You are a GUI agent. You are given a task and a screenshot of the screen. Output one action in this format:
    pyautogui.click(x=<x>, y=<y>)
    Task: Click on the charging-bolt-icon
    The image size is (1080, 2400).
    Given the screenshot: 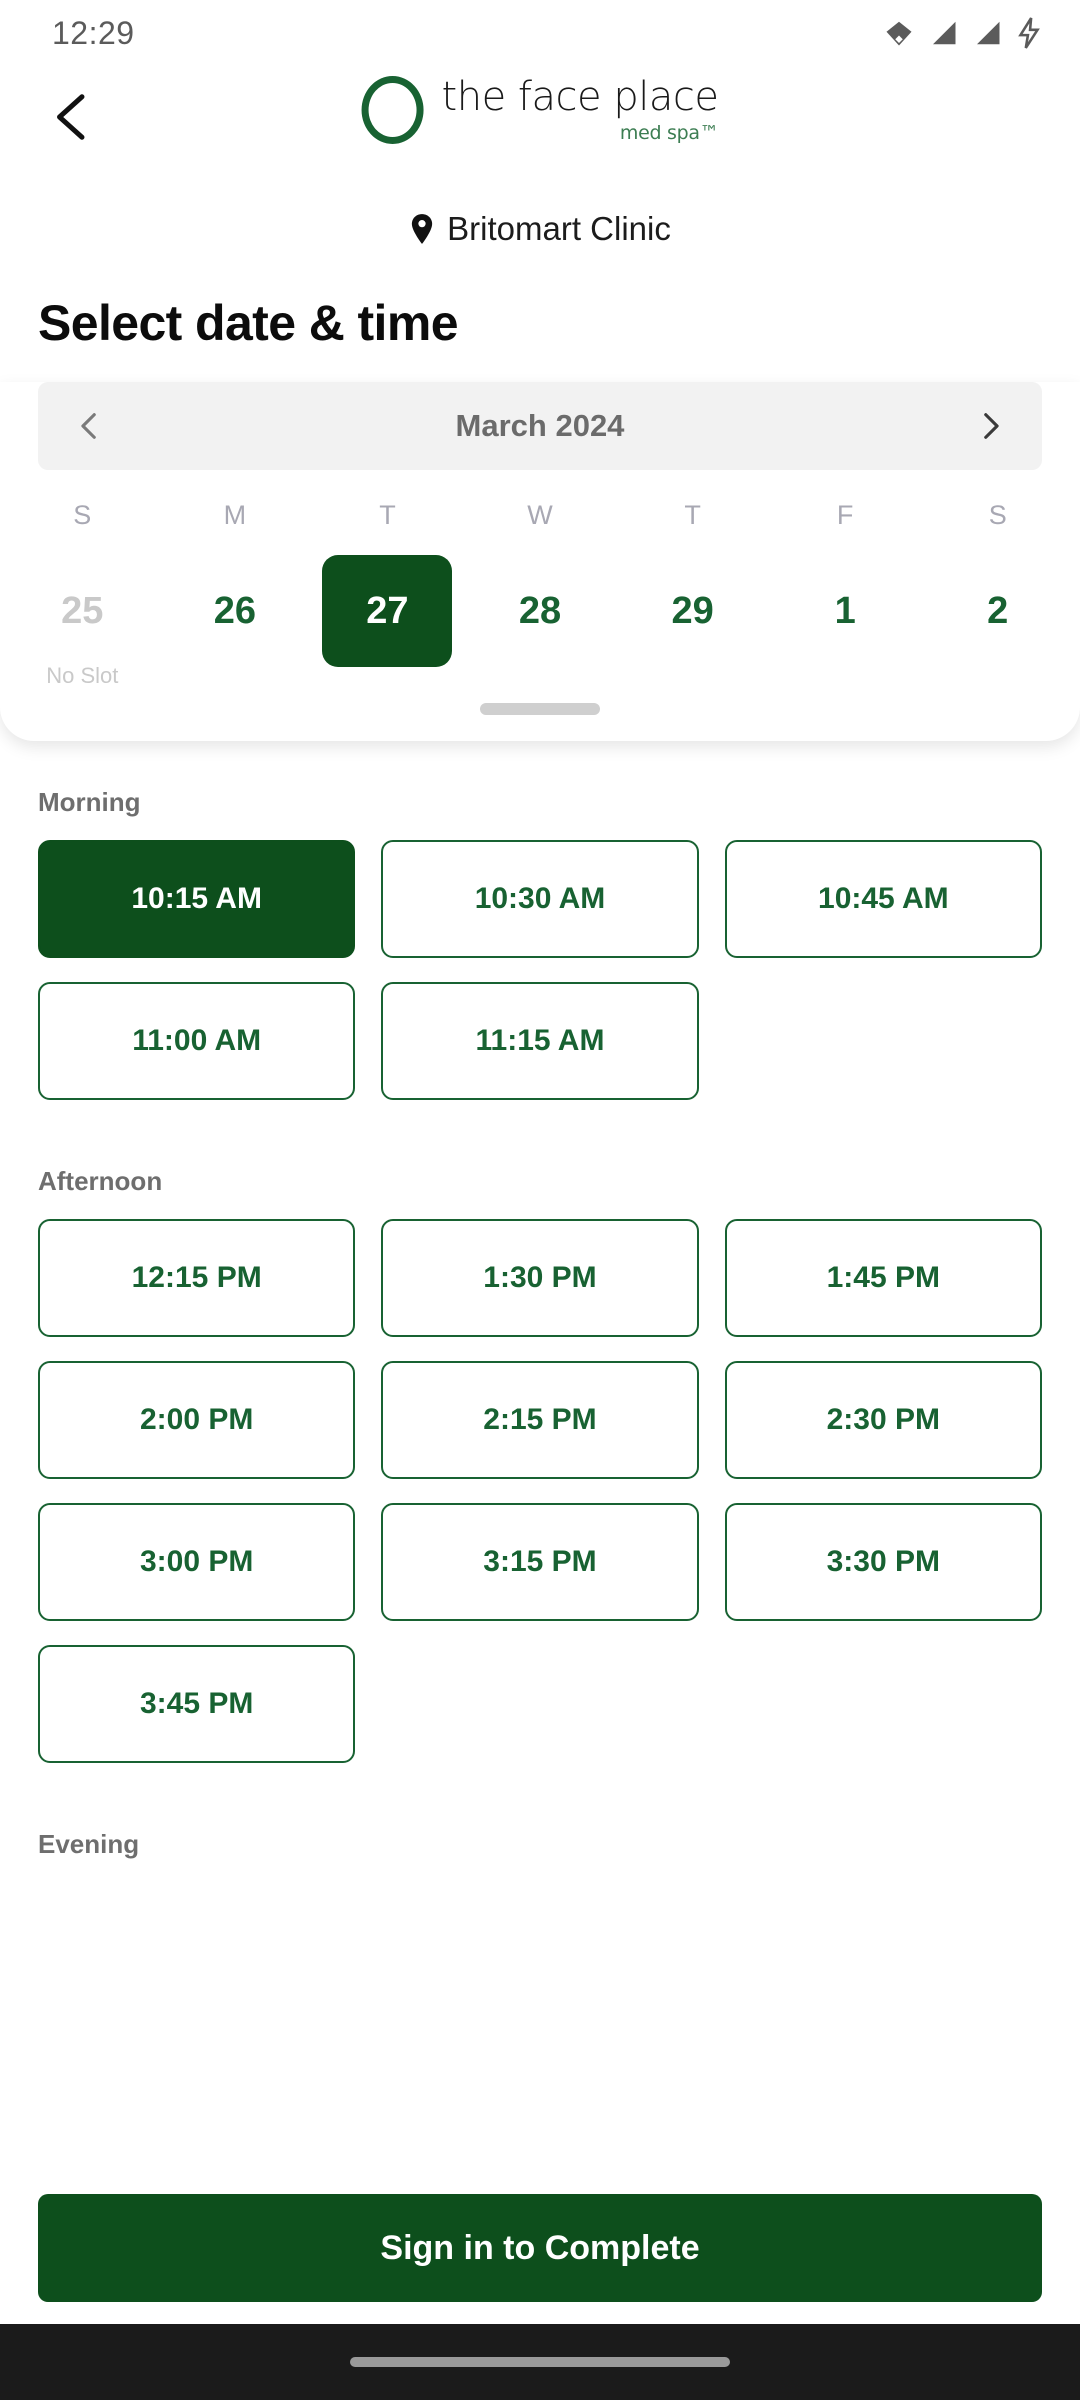 What is the action you would take?
    pyautogui.click(x=1029, y=33)
    